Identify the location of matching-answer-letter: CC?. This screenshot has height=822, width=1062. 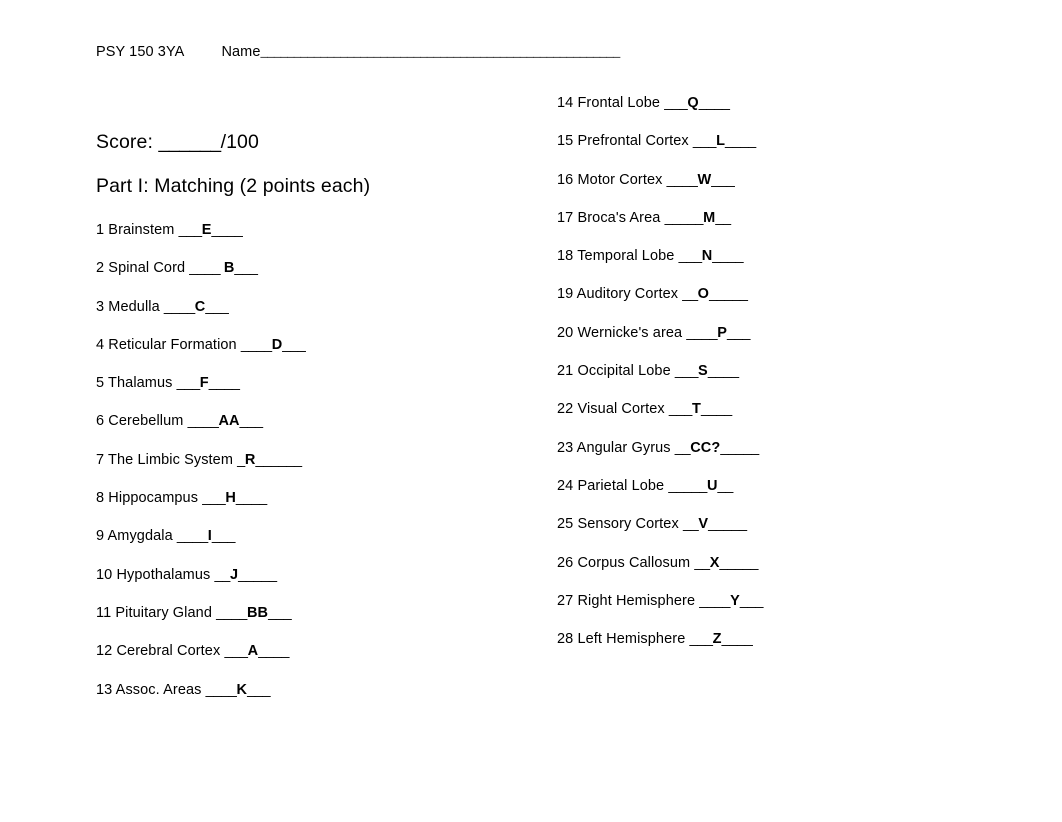
(705, 448).